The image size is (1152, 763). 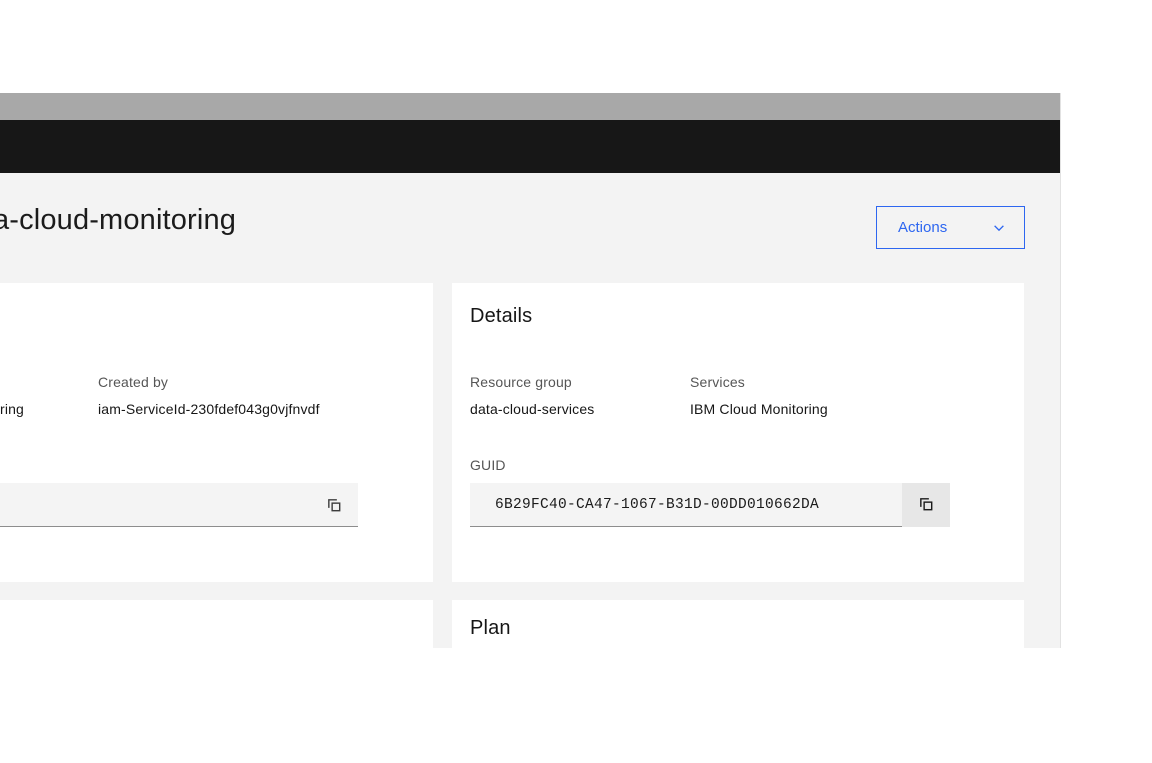 What do you see at coordinates (490, 628) in the screenshot?
I see `plan-card-title: Plan` at bounding box center [490, 628].